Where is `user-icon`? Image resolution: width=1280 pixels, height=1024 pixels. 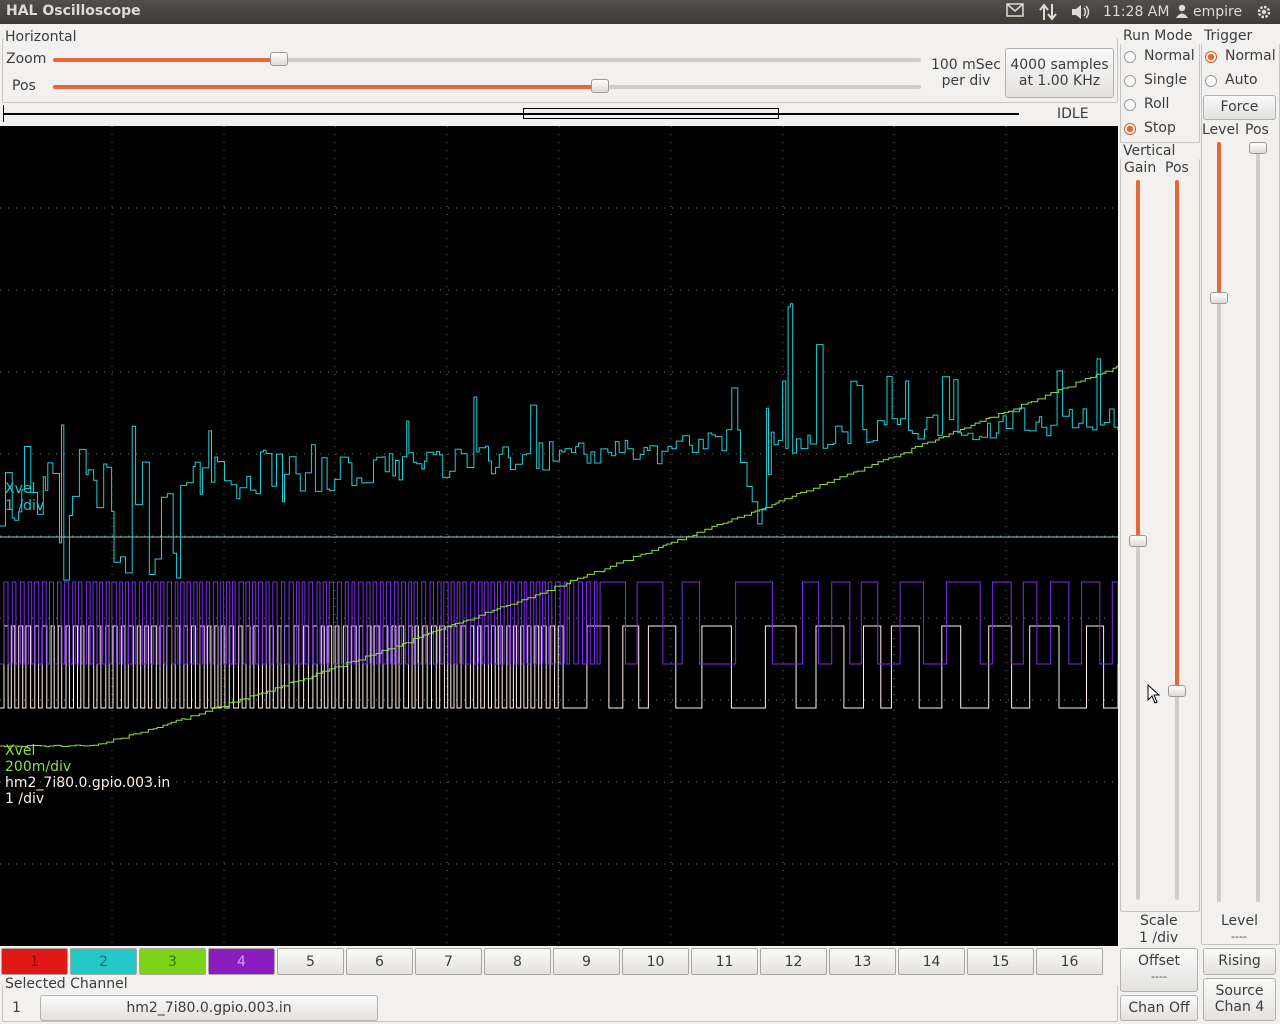
user-icon is located at coordinates (1182, 13).